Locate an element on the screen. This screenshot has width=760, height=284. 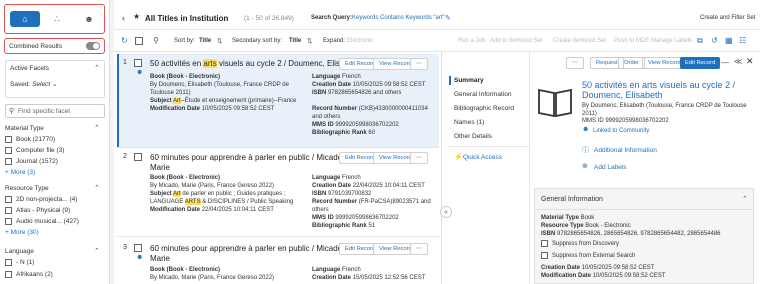
record-number-more: and others is located at coordinates (326, 117).